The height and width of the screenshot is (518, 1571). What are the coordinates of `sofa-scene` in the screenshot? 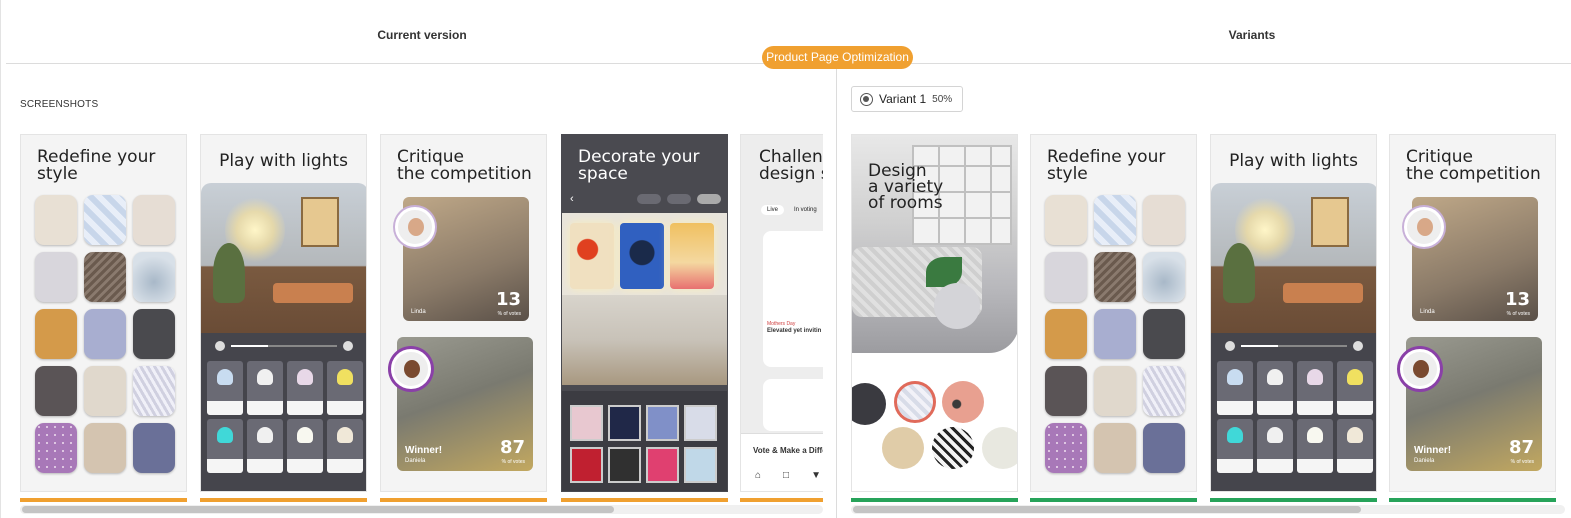 It's located at (644, 340).